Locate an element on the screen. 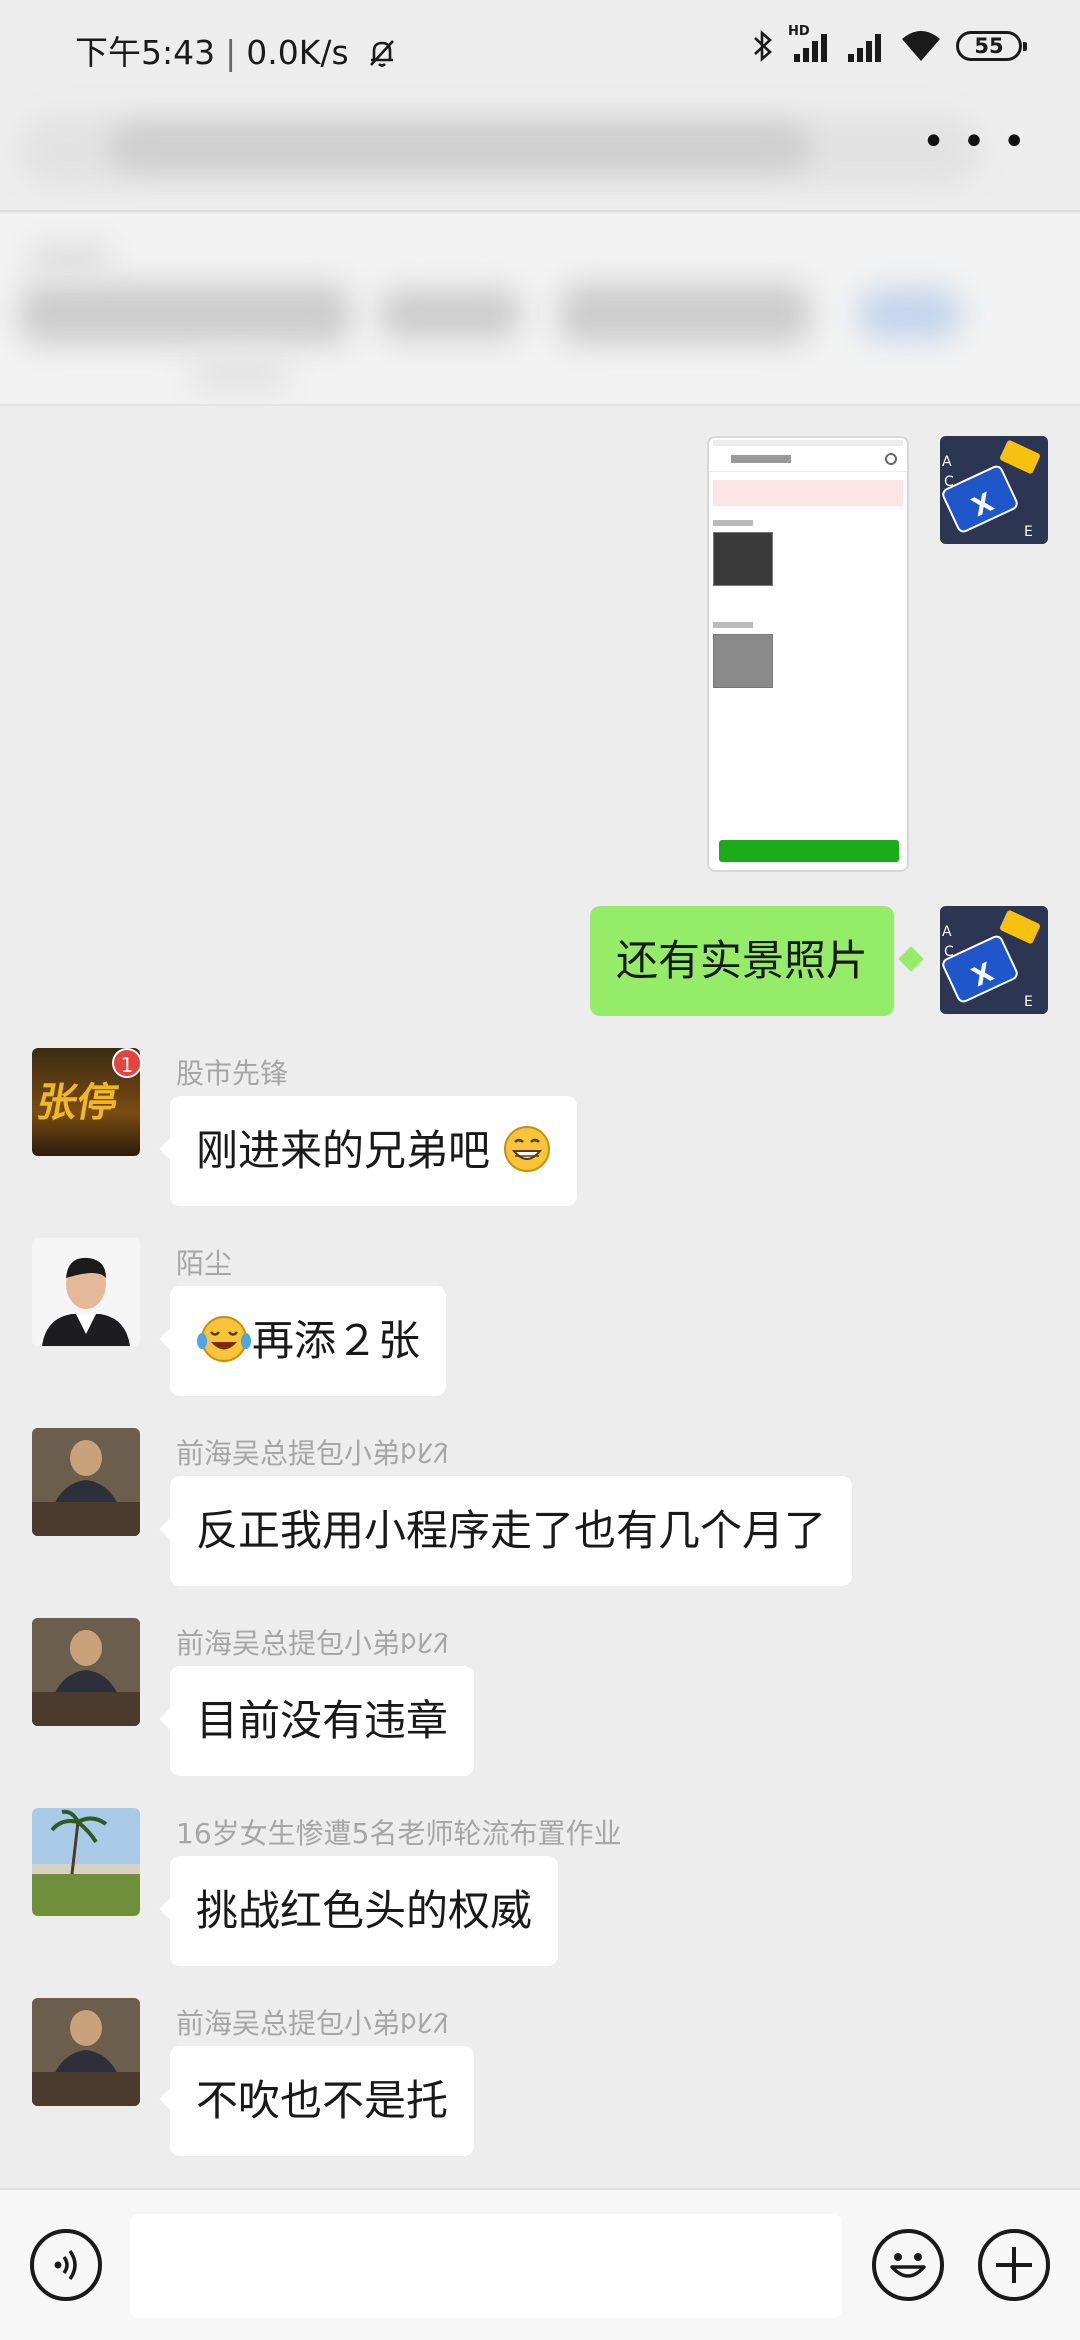 The width and height of the screenshot is (1080, 2340). message-text: 目前没有违章 is located at coordinates (322, 1720).